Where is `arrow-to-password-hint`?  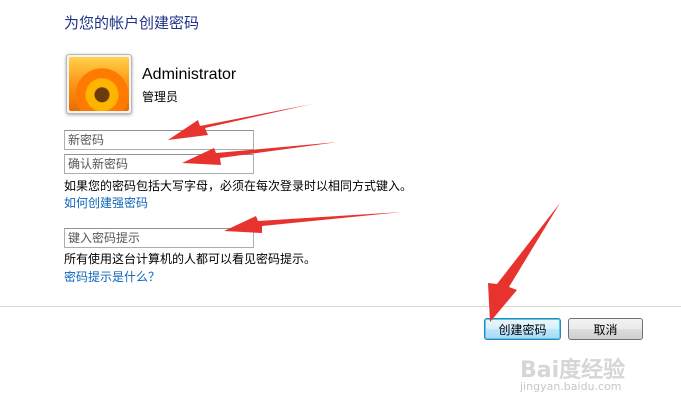 arrow-to-password-hint is located at coordinates (313, 222).